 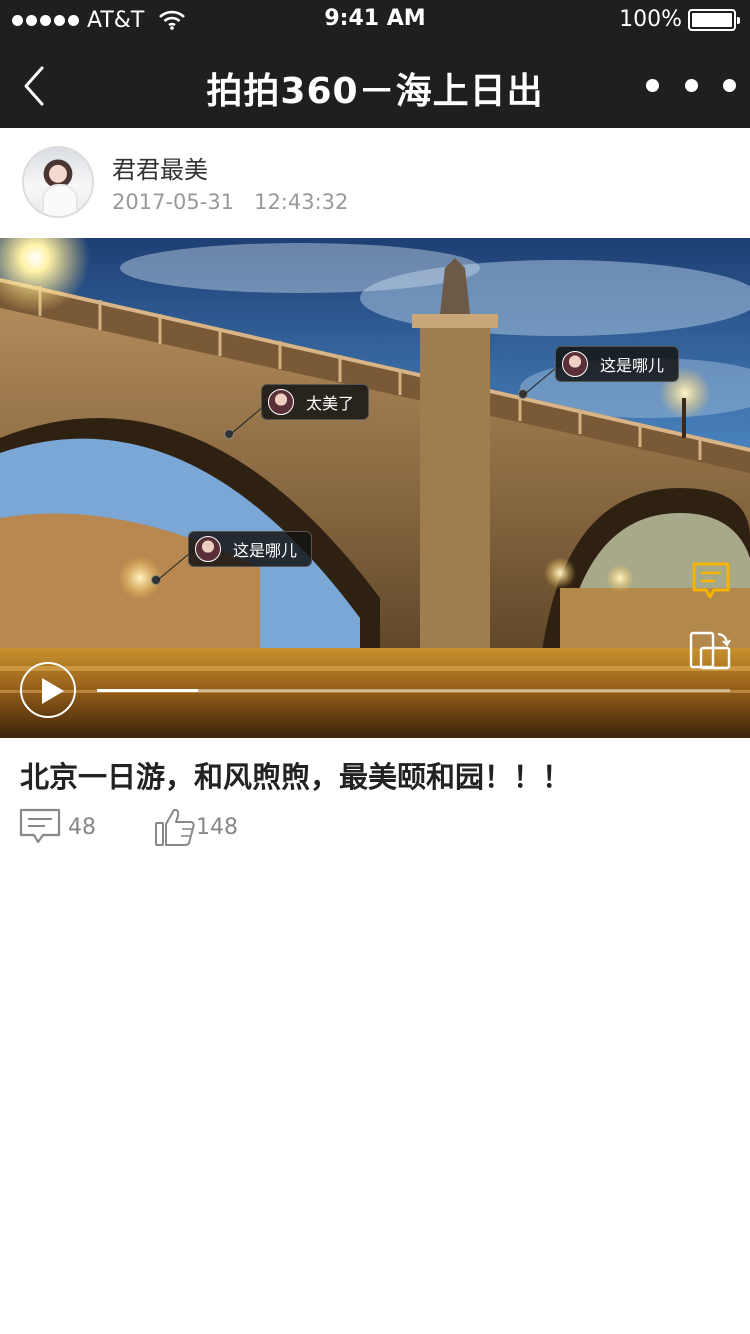 What do you see at coordinates (82, 827) in the screenshot?
I see `comment-count: 48` at bounding box center [82, 827].